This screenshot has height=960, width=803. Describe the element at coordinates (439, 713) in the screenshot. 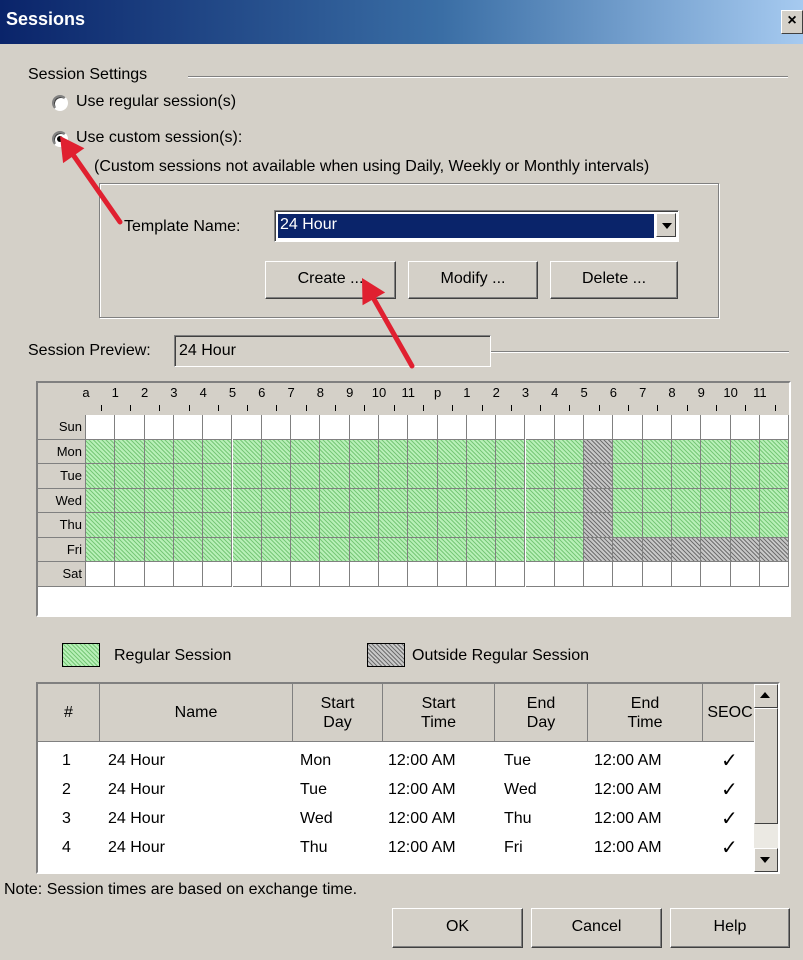

I see `col-start-time-header: Start Time` at that location.